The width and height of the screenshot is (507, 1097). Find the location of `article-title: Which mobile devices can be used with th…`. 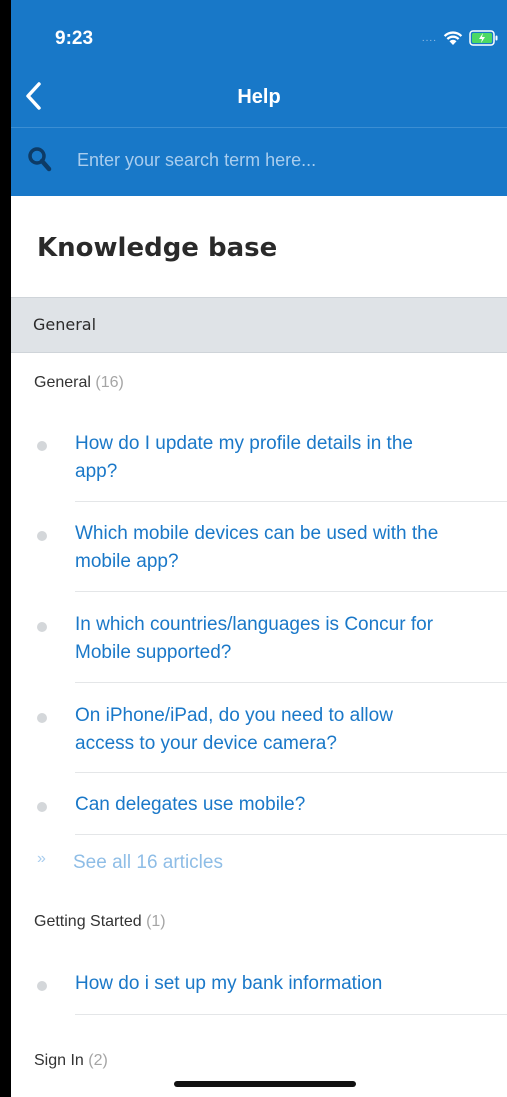

article-title: Which mobile devices can be used with th… is located at coordinates (287, 548).